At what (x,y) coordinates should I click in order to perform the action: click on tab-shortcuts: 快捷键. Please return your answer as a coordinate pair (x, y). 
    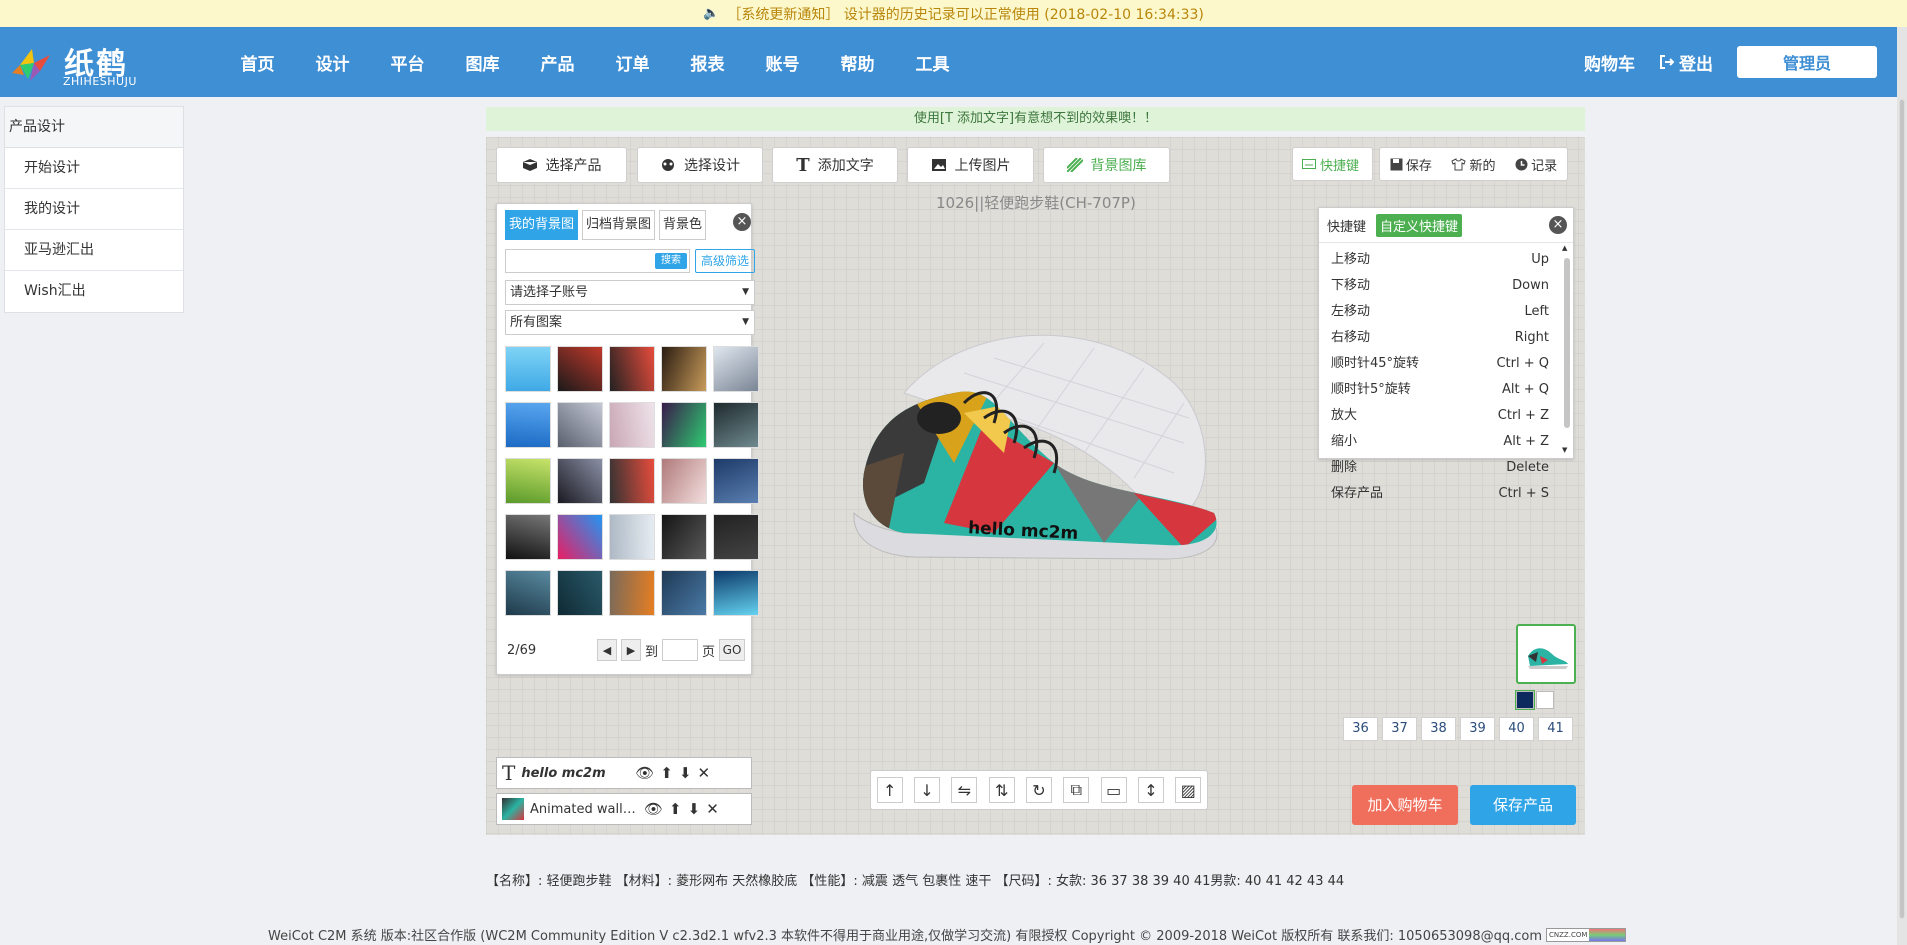
    Looking at the image, I should click on (1346, 225).